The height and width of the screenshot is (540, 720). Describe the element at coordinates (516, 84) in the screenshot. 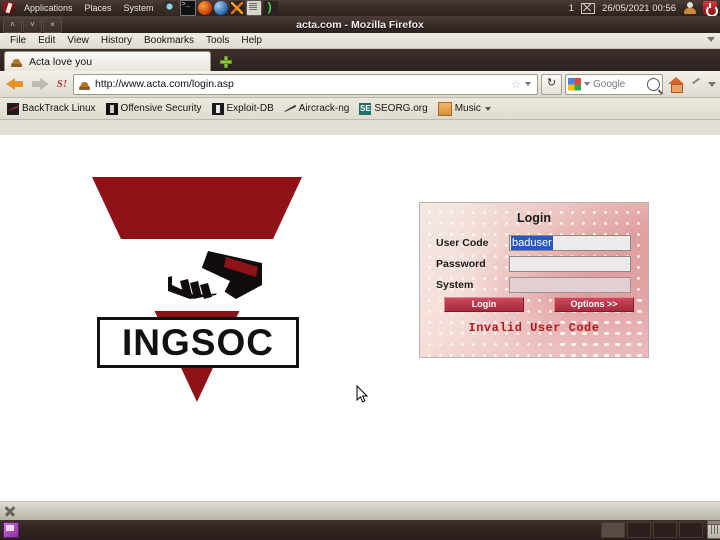

I see `bookmark-star-icon: ☆` at that location.